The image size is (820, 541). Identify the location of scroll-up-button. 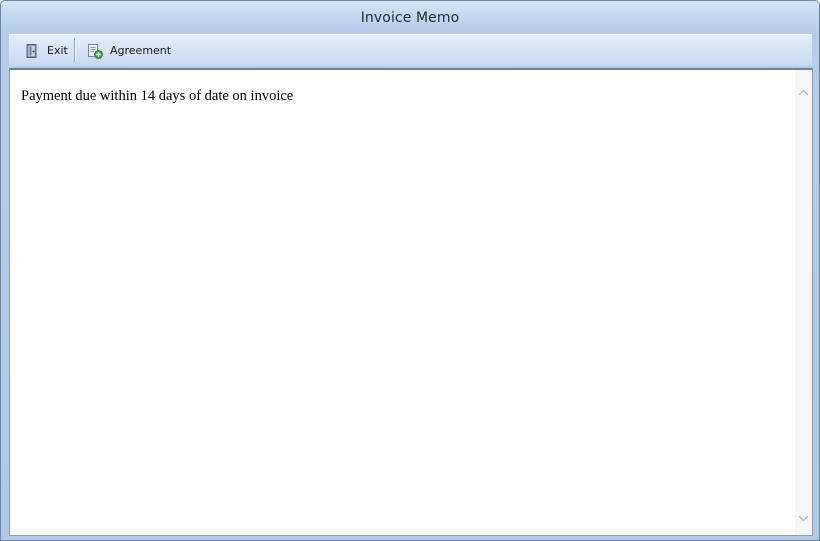
(803, 90).